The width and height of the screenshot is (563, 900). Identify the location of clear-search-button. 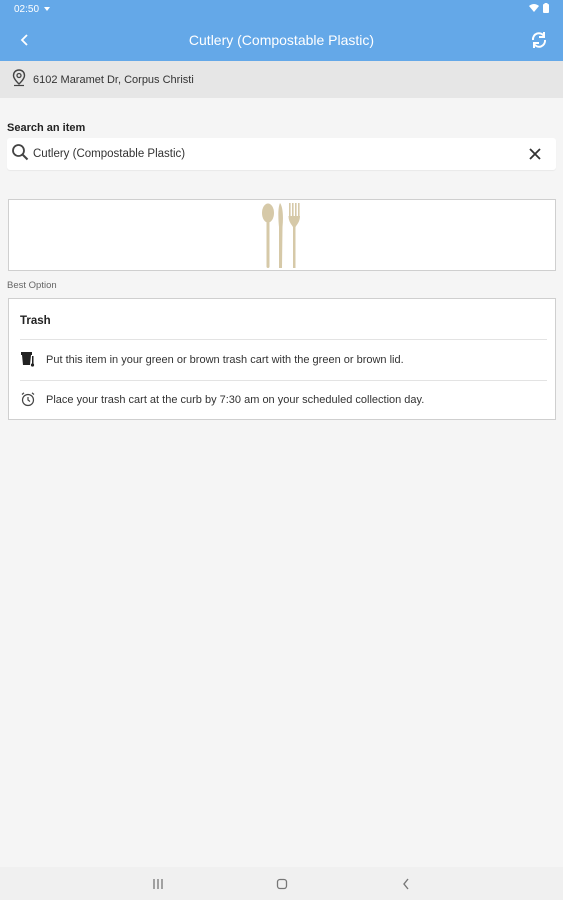
(535, 154).